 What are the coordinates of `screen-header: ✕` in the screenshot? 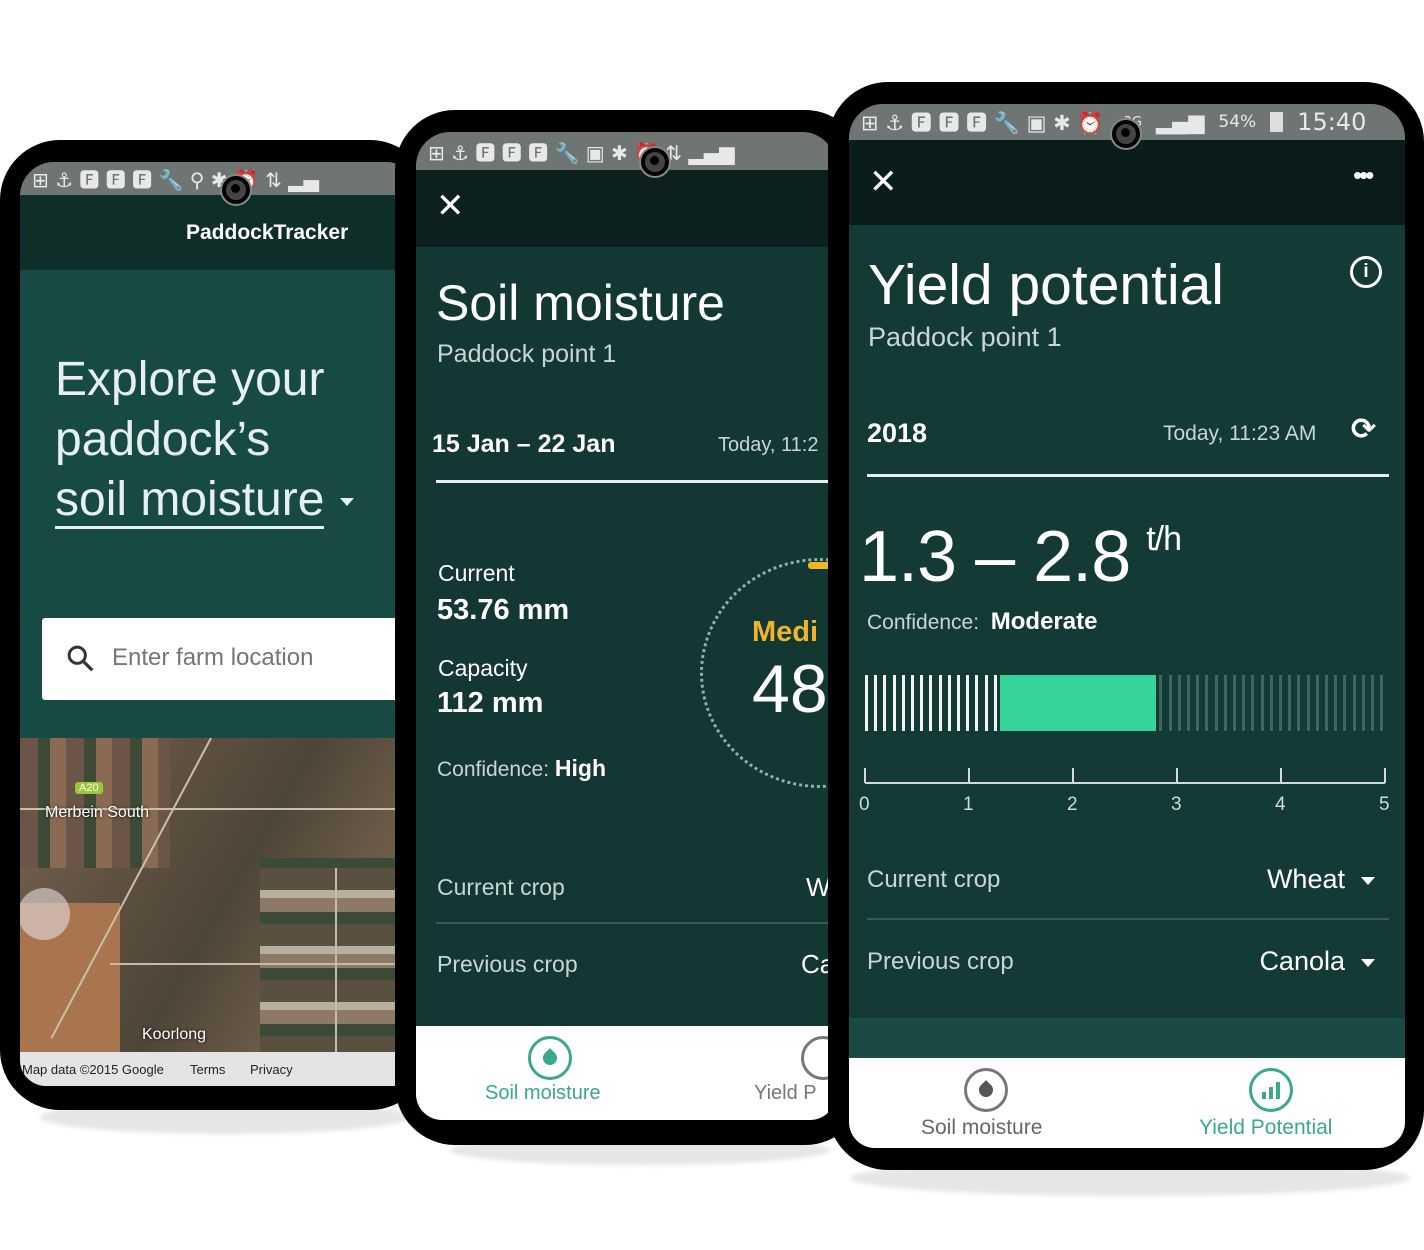 It's located at (626, 208).